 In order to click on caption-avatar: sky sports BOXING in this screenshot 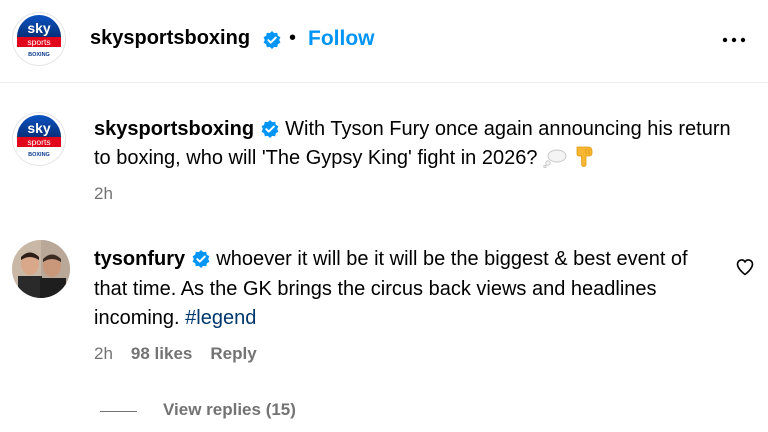, I will do `click(39, 139)`.